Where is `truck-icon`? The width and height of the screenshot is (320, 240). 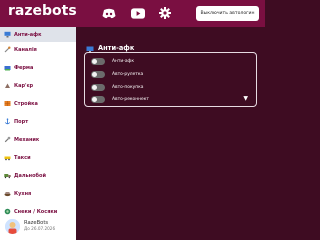 truck-icon is located at coordinates (7, 175).